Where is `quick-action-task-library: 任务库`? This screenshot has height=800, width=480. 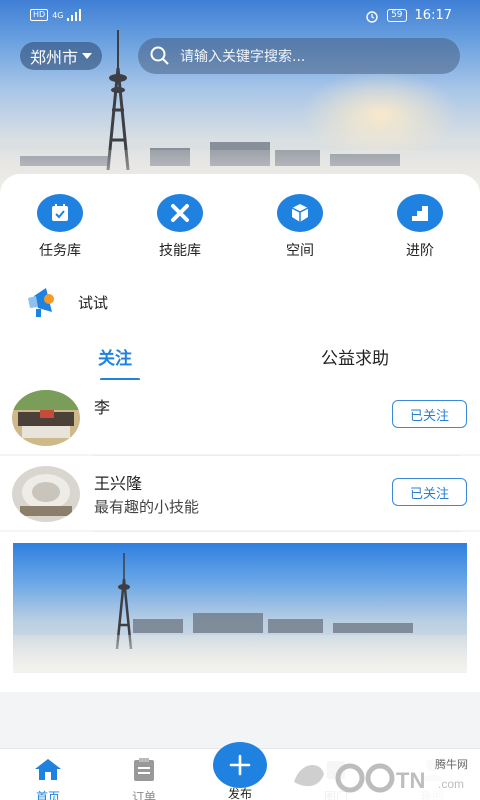 quick-action-task-library: 任务库 is located at coordinates (60, 227).